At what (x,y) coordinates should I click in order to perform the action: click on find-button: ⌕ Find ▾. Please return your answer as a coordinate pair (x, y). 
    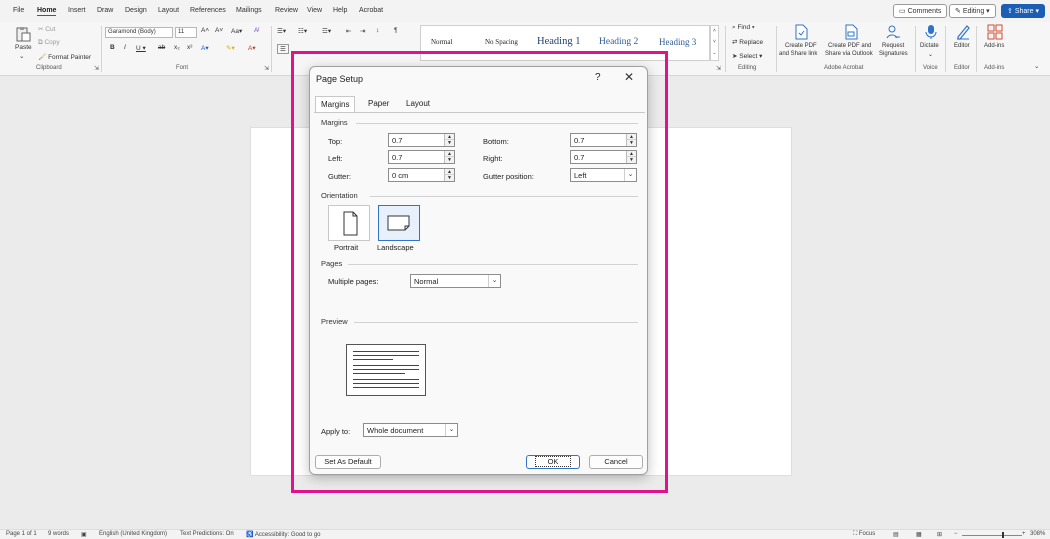
    Looking at the image, I should click on (743, 28).